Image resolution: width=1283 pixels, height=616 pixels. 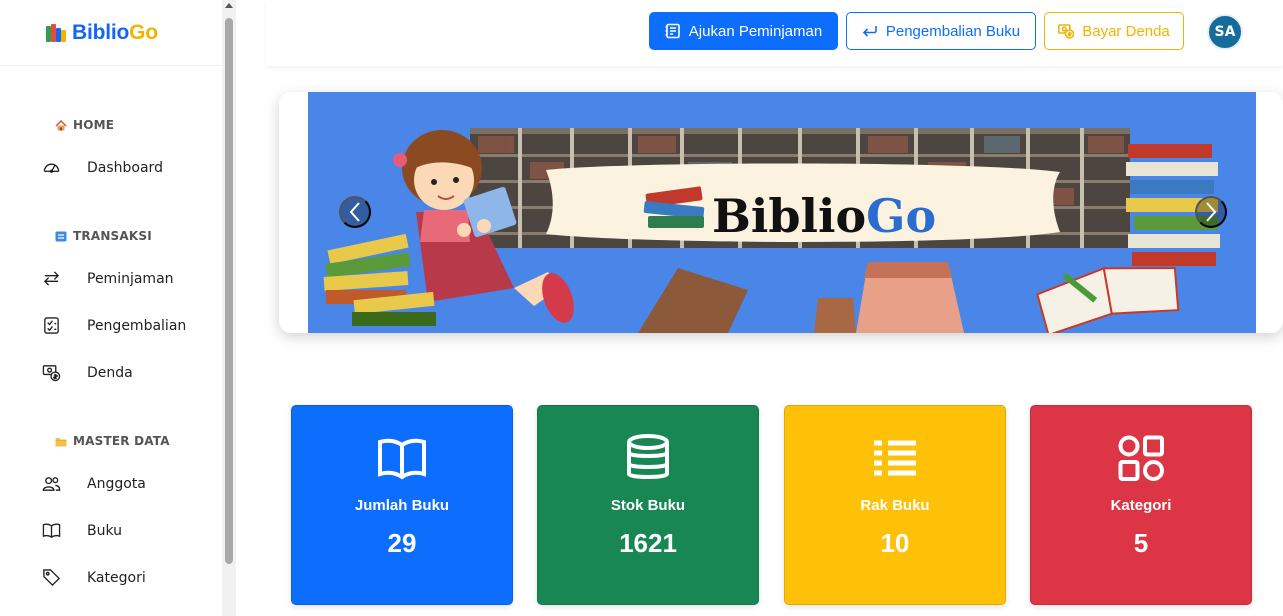 What do you see at coordinates (112, 428) in the screenshot?
I see `nav-section-master-data: MASTER DATA` at bounding box center [112, 428].